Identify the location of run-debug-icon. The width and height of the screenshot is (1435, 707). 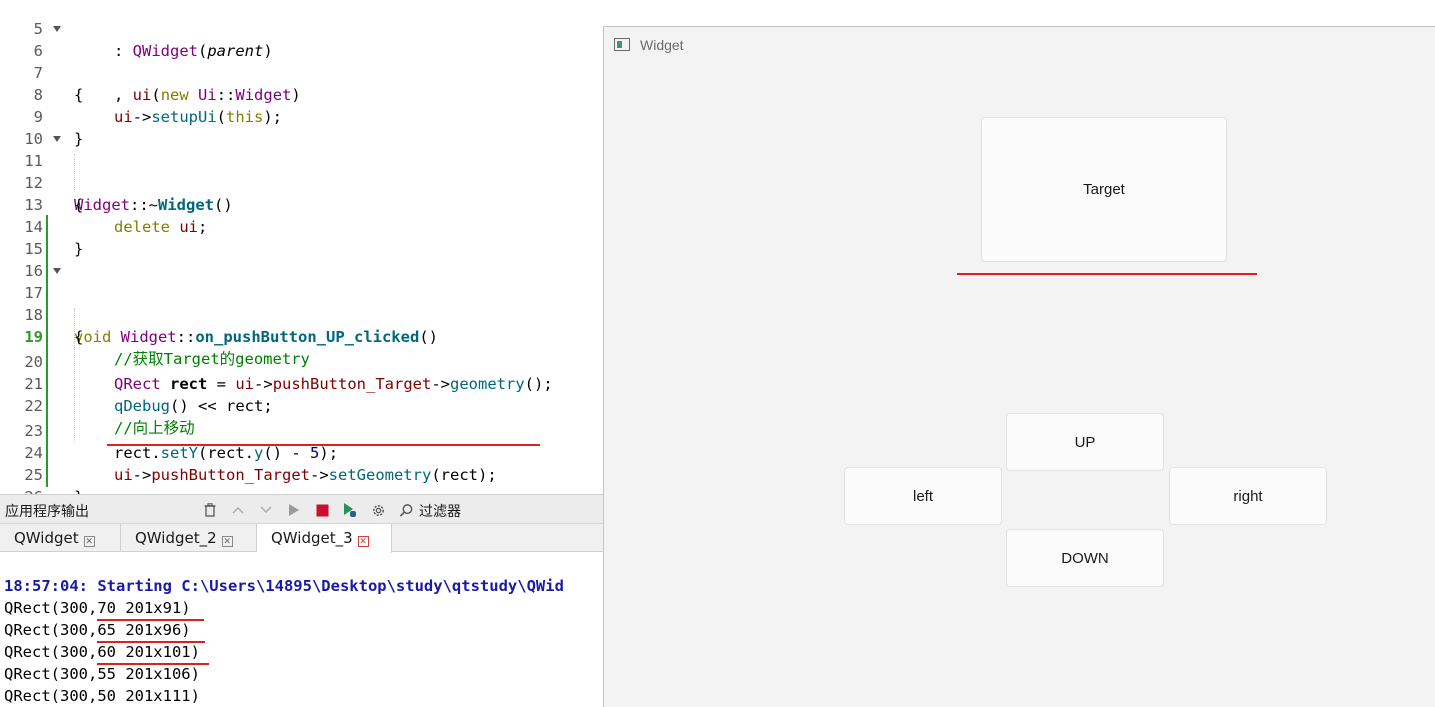
(350, 510).